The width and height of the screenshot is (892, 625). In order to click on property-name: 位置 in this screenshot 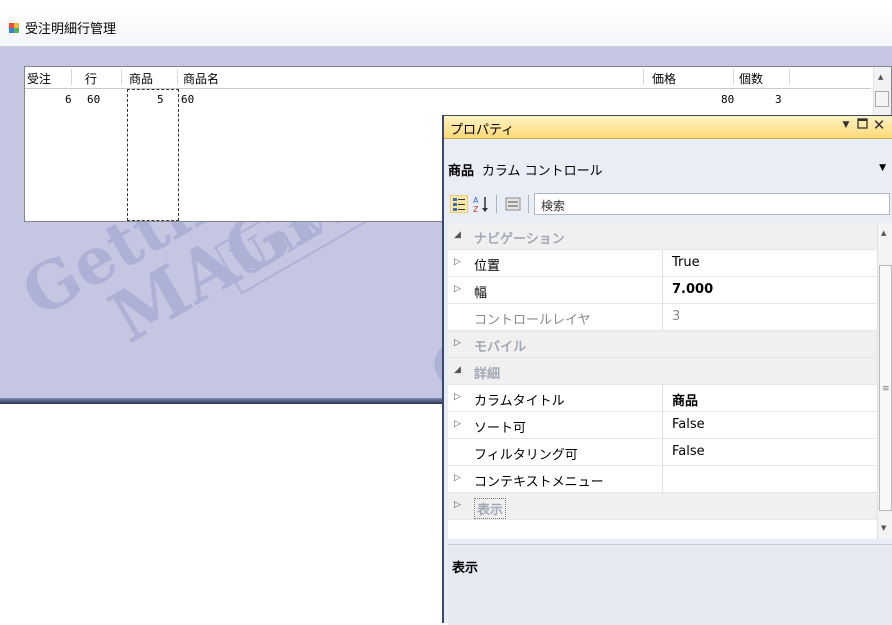, I will do `click(487, 266)`.